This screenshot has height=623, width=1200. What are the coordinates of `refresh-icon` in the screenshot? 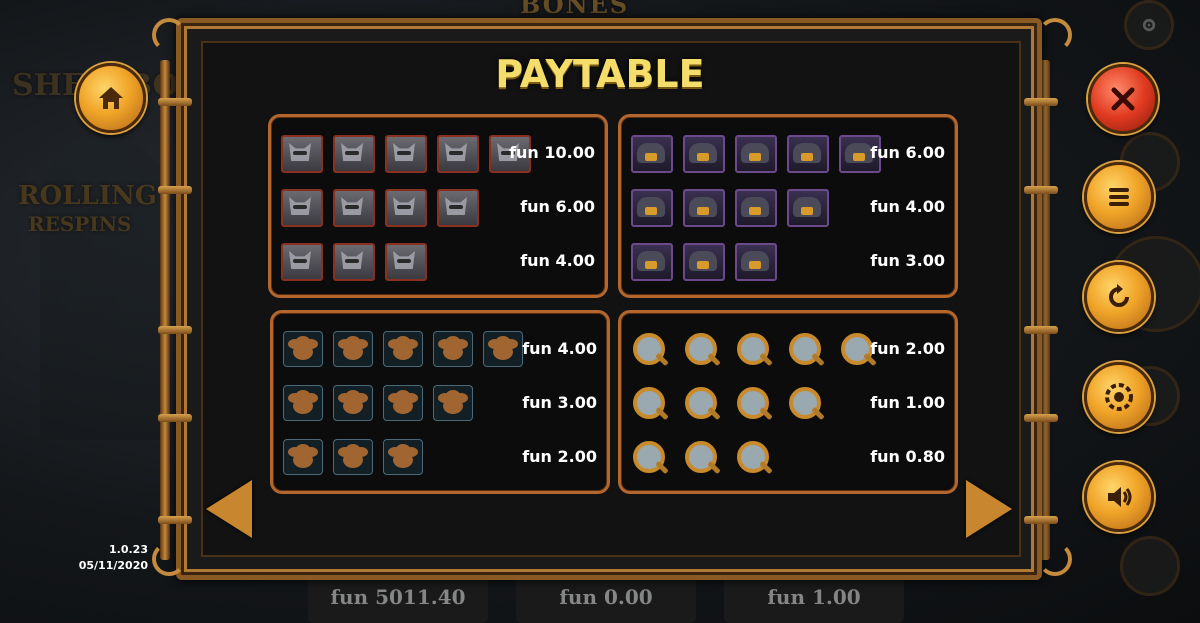 It's located at (1119, 295).